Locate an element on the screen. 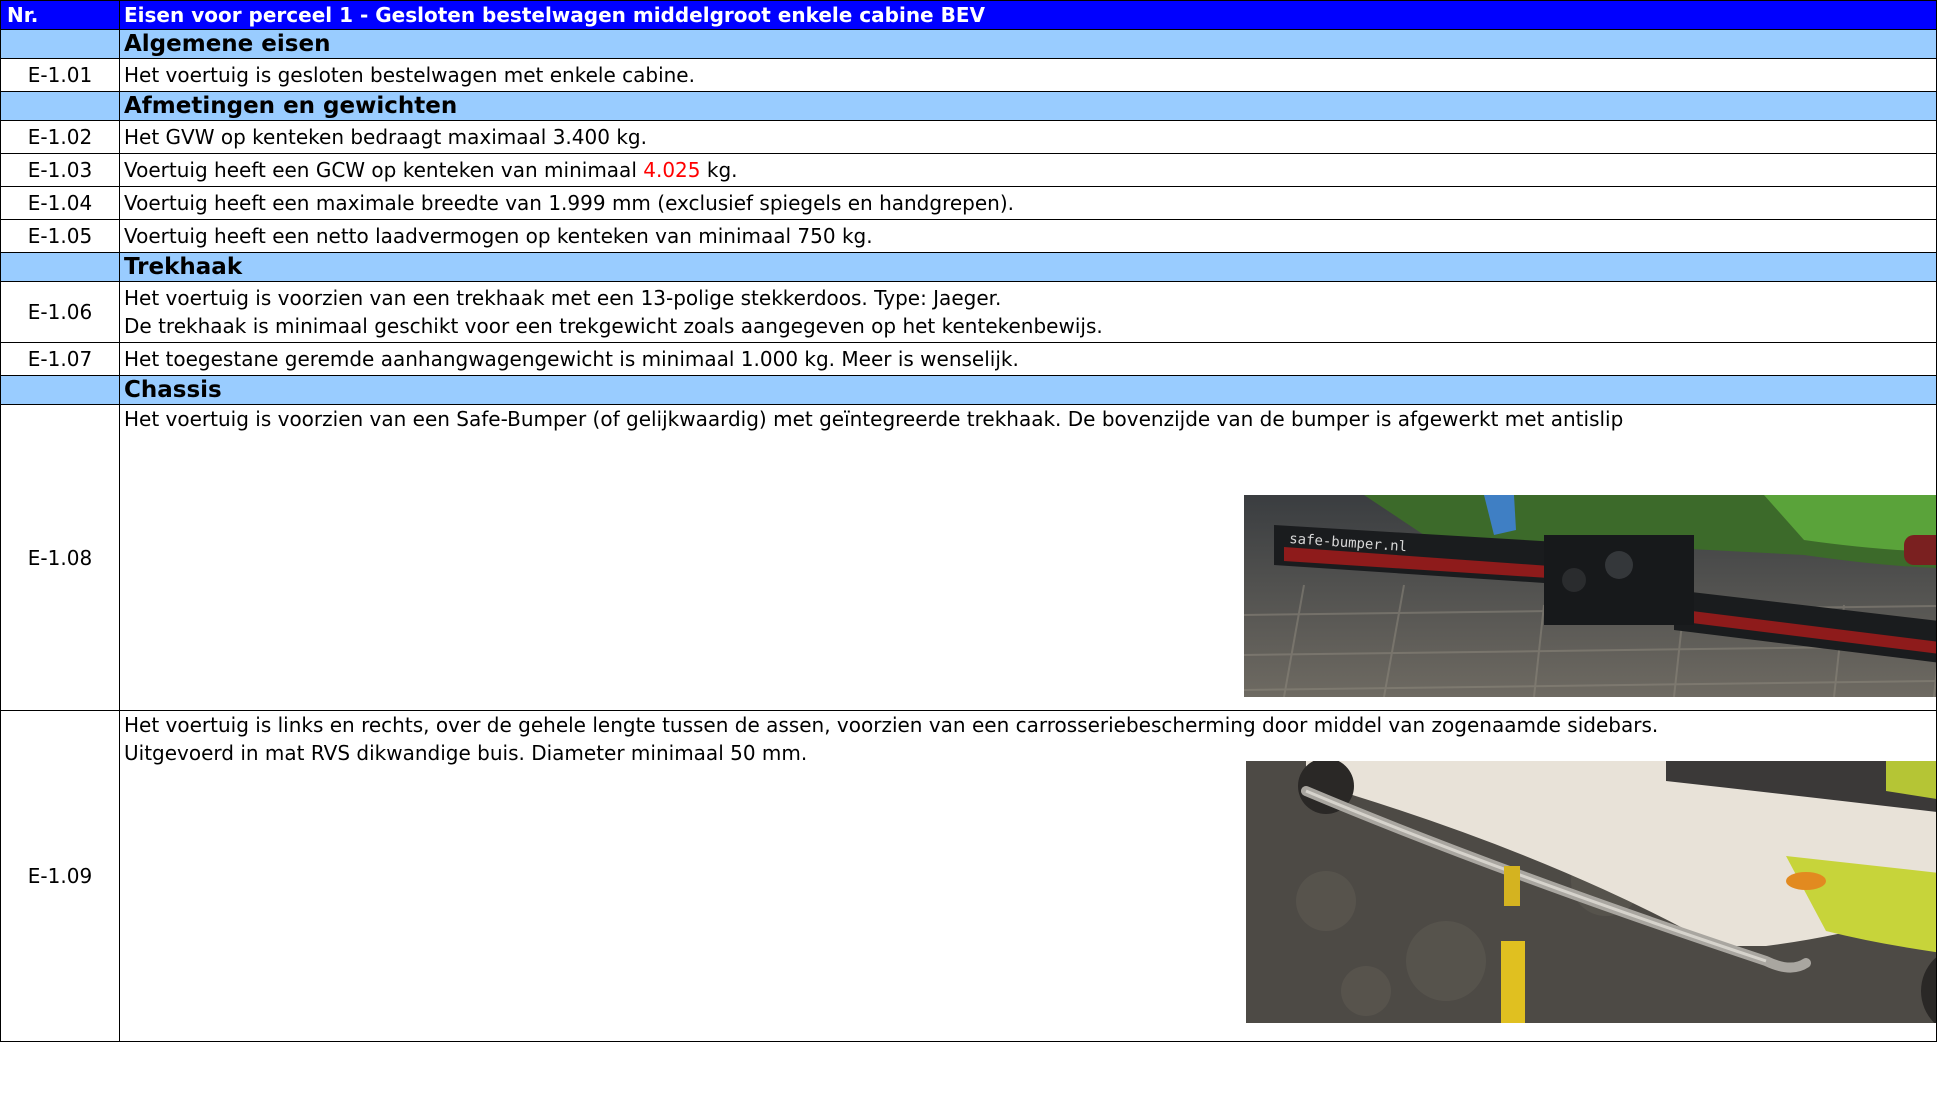  safe-bumper-photo: safe-bumper.nl is located at coordinates (1590, 596).